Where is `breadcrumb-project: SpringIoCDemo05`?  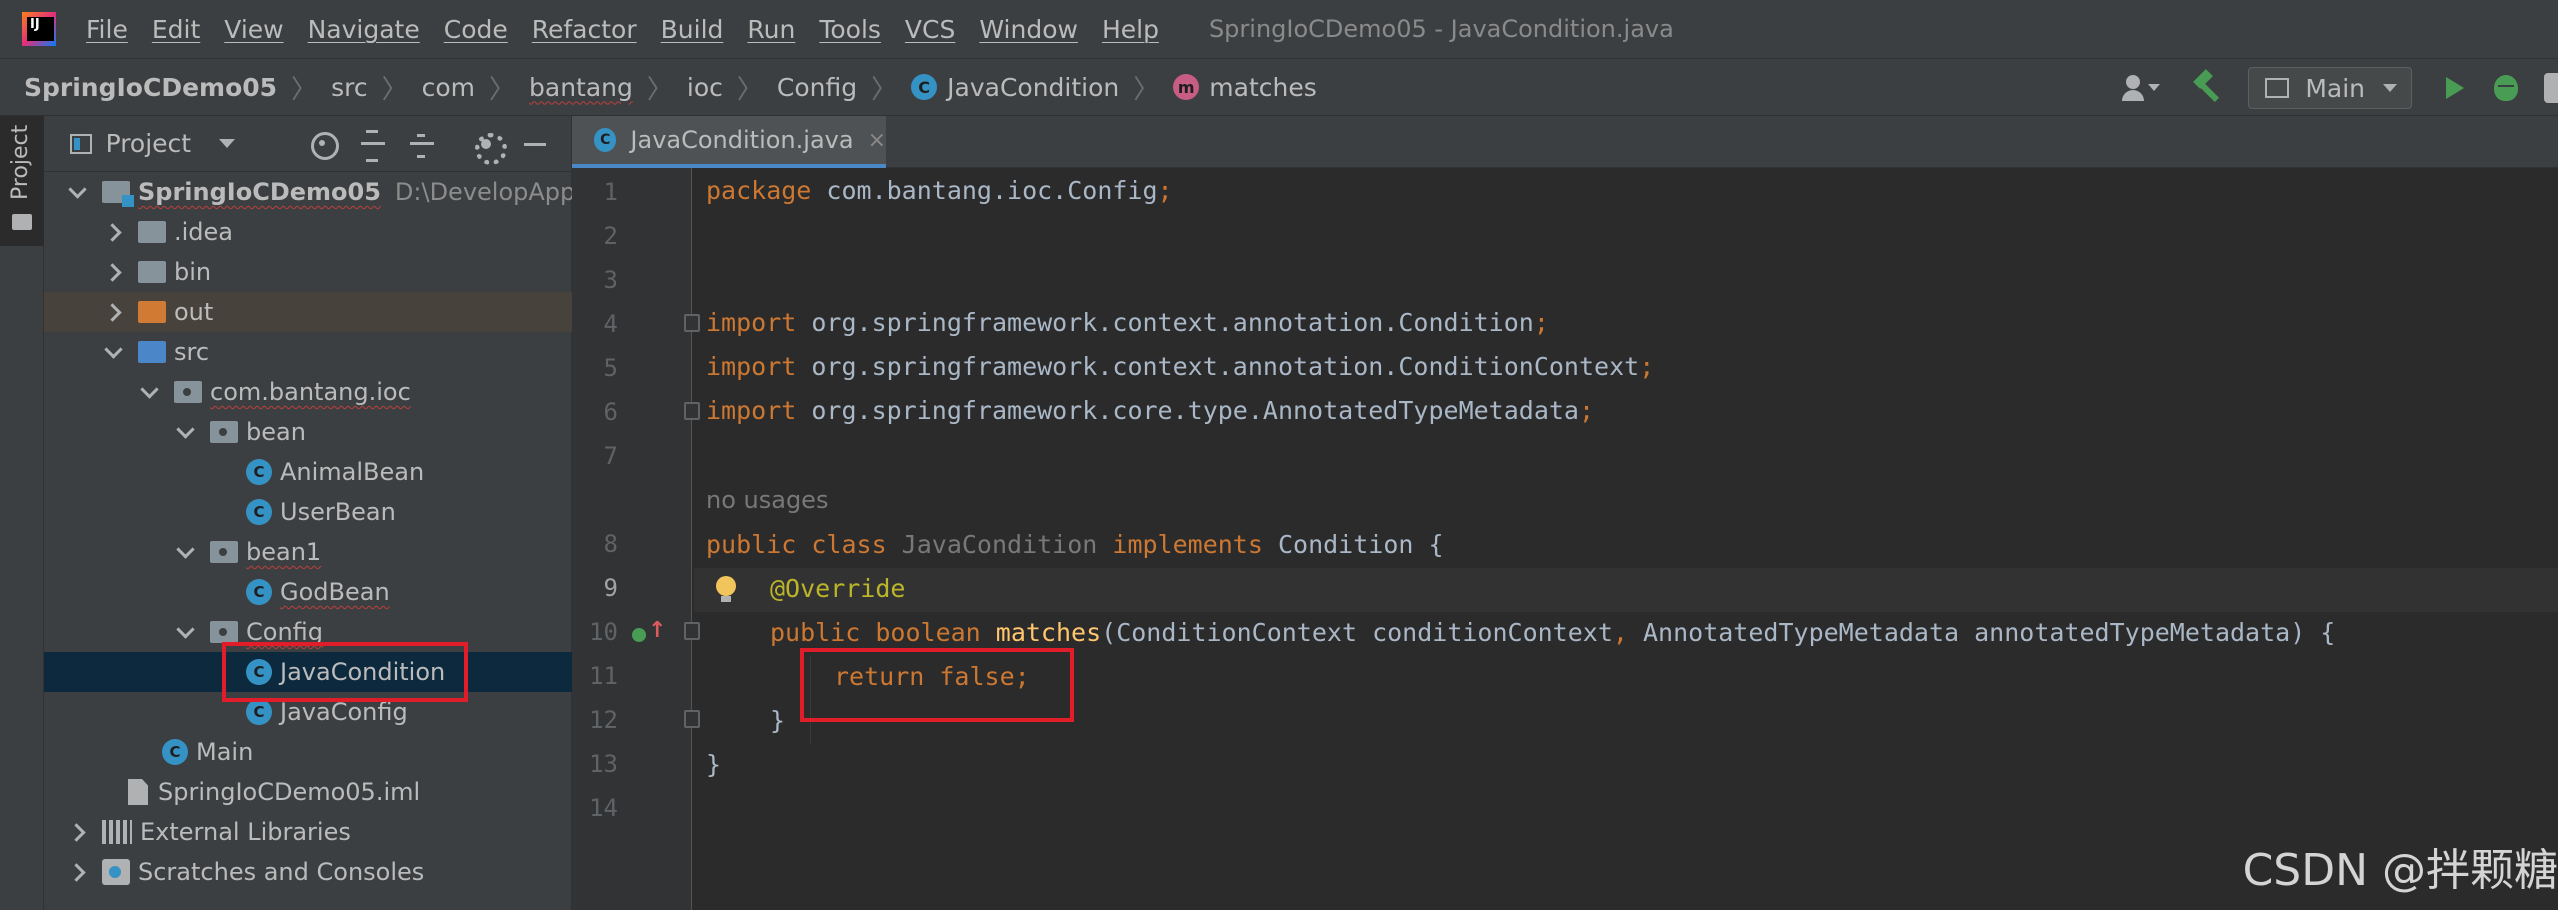
breadcrumb-project: SpringIoCDemo05 is located at coordinates (150, 87).